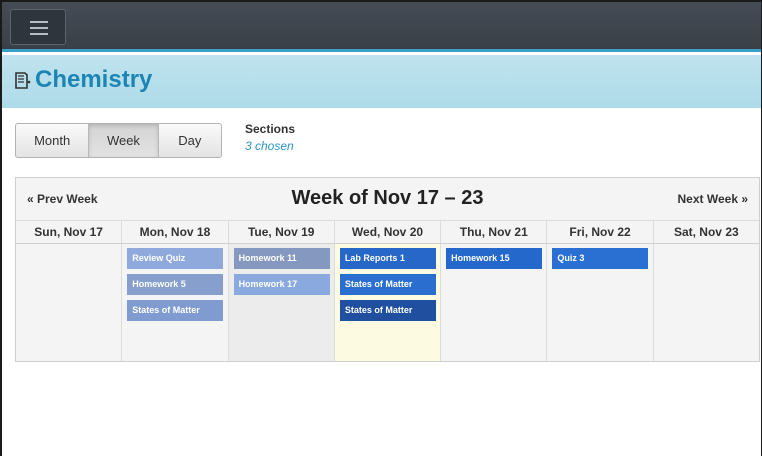  What do you see at coordinates (175, 258) in the screenshot?
I see `calendar-event: Review Quiz` at bounding box center [175, 258].